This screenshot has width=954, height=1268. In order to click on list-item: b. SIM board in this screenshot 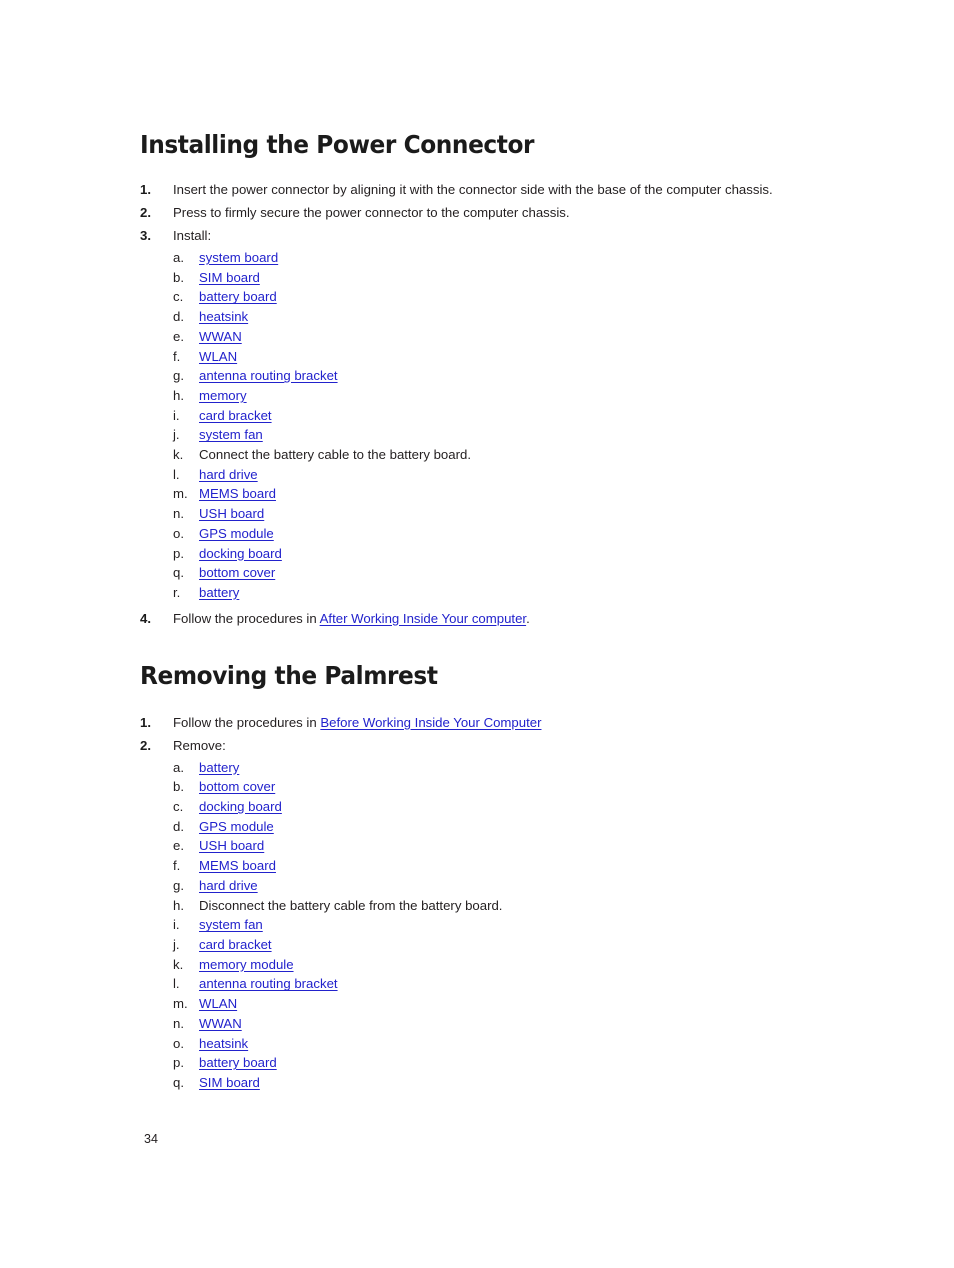, I will do `click(506, 278)`.